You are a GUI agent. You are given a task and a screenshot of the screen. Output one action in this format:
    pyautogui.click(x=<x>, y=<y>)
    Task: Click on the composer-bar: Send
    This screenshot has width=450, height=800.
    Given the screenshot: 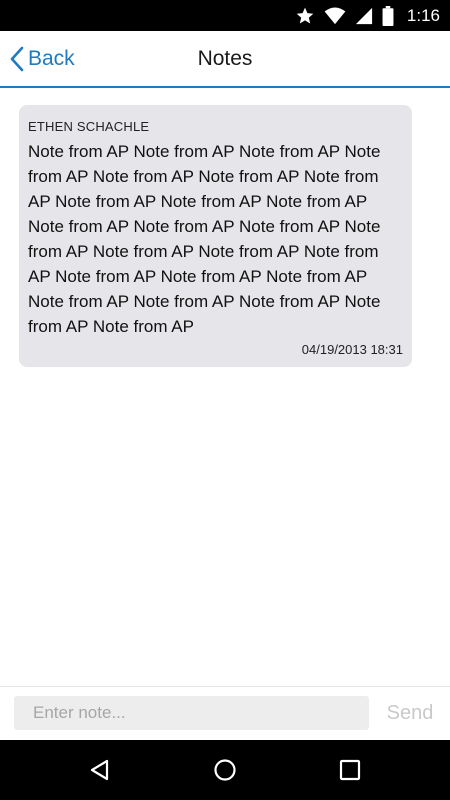 What is the action you would take?
    pyautogui.click(x=225, y=713)
    